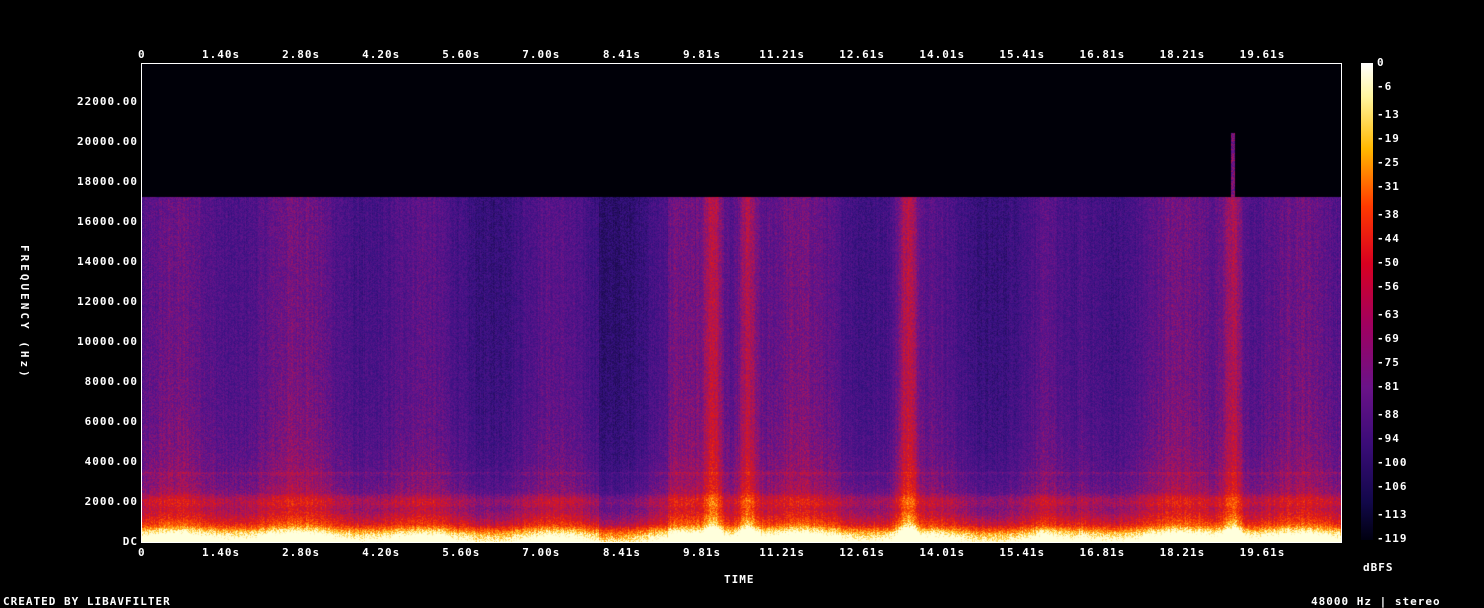  Describe the element at coordinates (130, 541) in the screenshot. I see `y-tick-label: DC` at that location.